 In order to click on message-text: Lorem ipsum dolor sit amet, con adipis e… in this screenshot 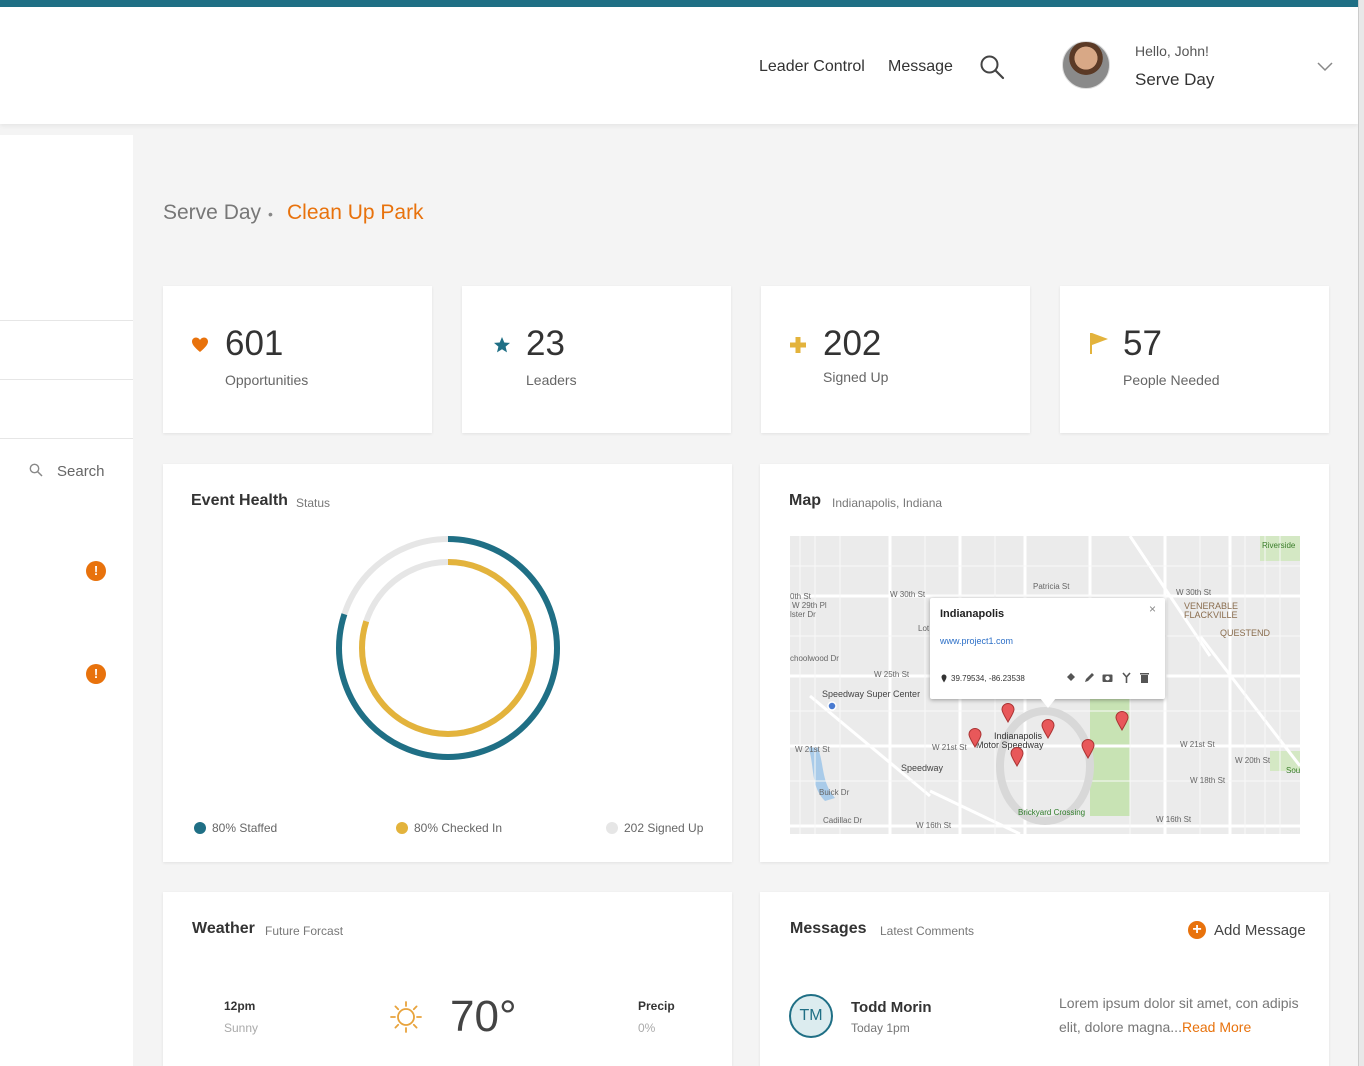, I will do `click(1184, 1015)`.